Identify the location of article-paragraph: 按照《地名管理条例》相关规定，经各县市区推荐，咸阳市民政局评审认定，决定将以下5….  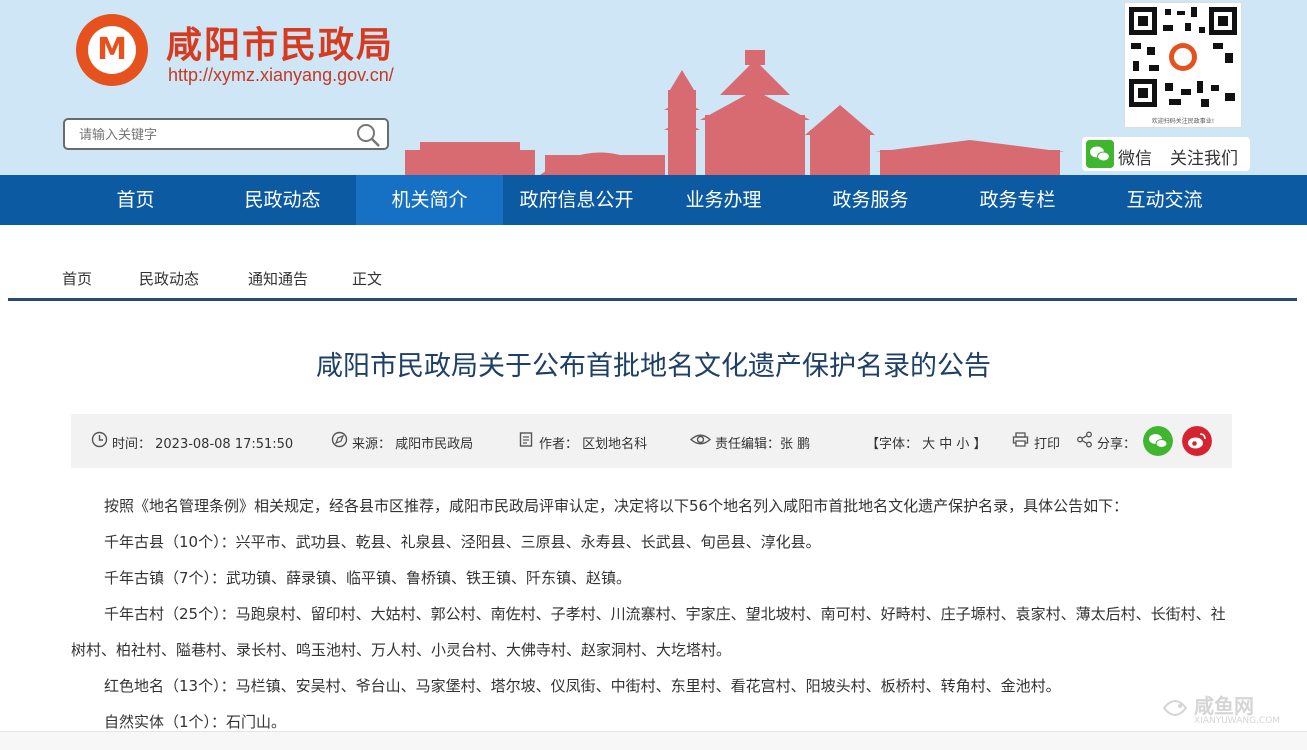
(616, 506).